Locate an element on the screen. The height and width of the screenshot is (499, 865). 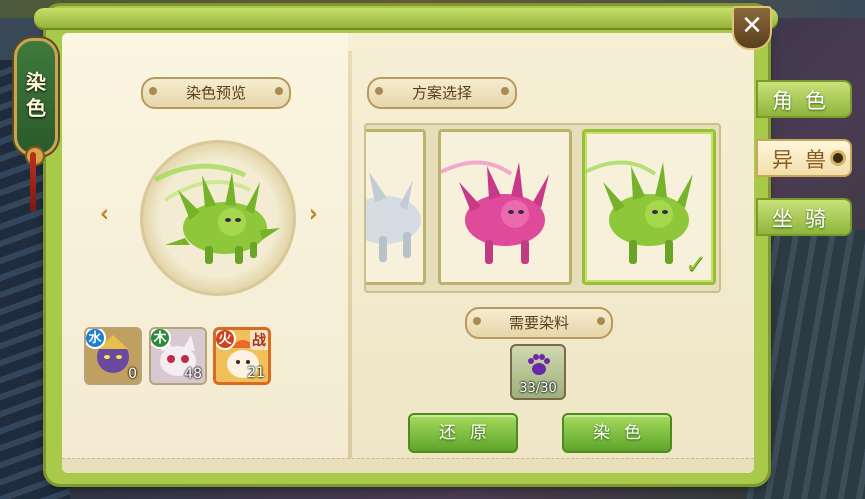
slot-count: 48 is located at coordinates (193, 374).